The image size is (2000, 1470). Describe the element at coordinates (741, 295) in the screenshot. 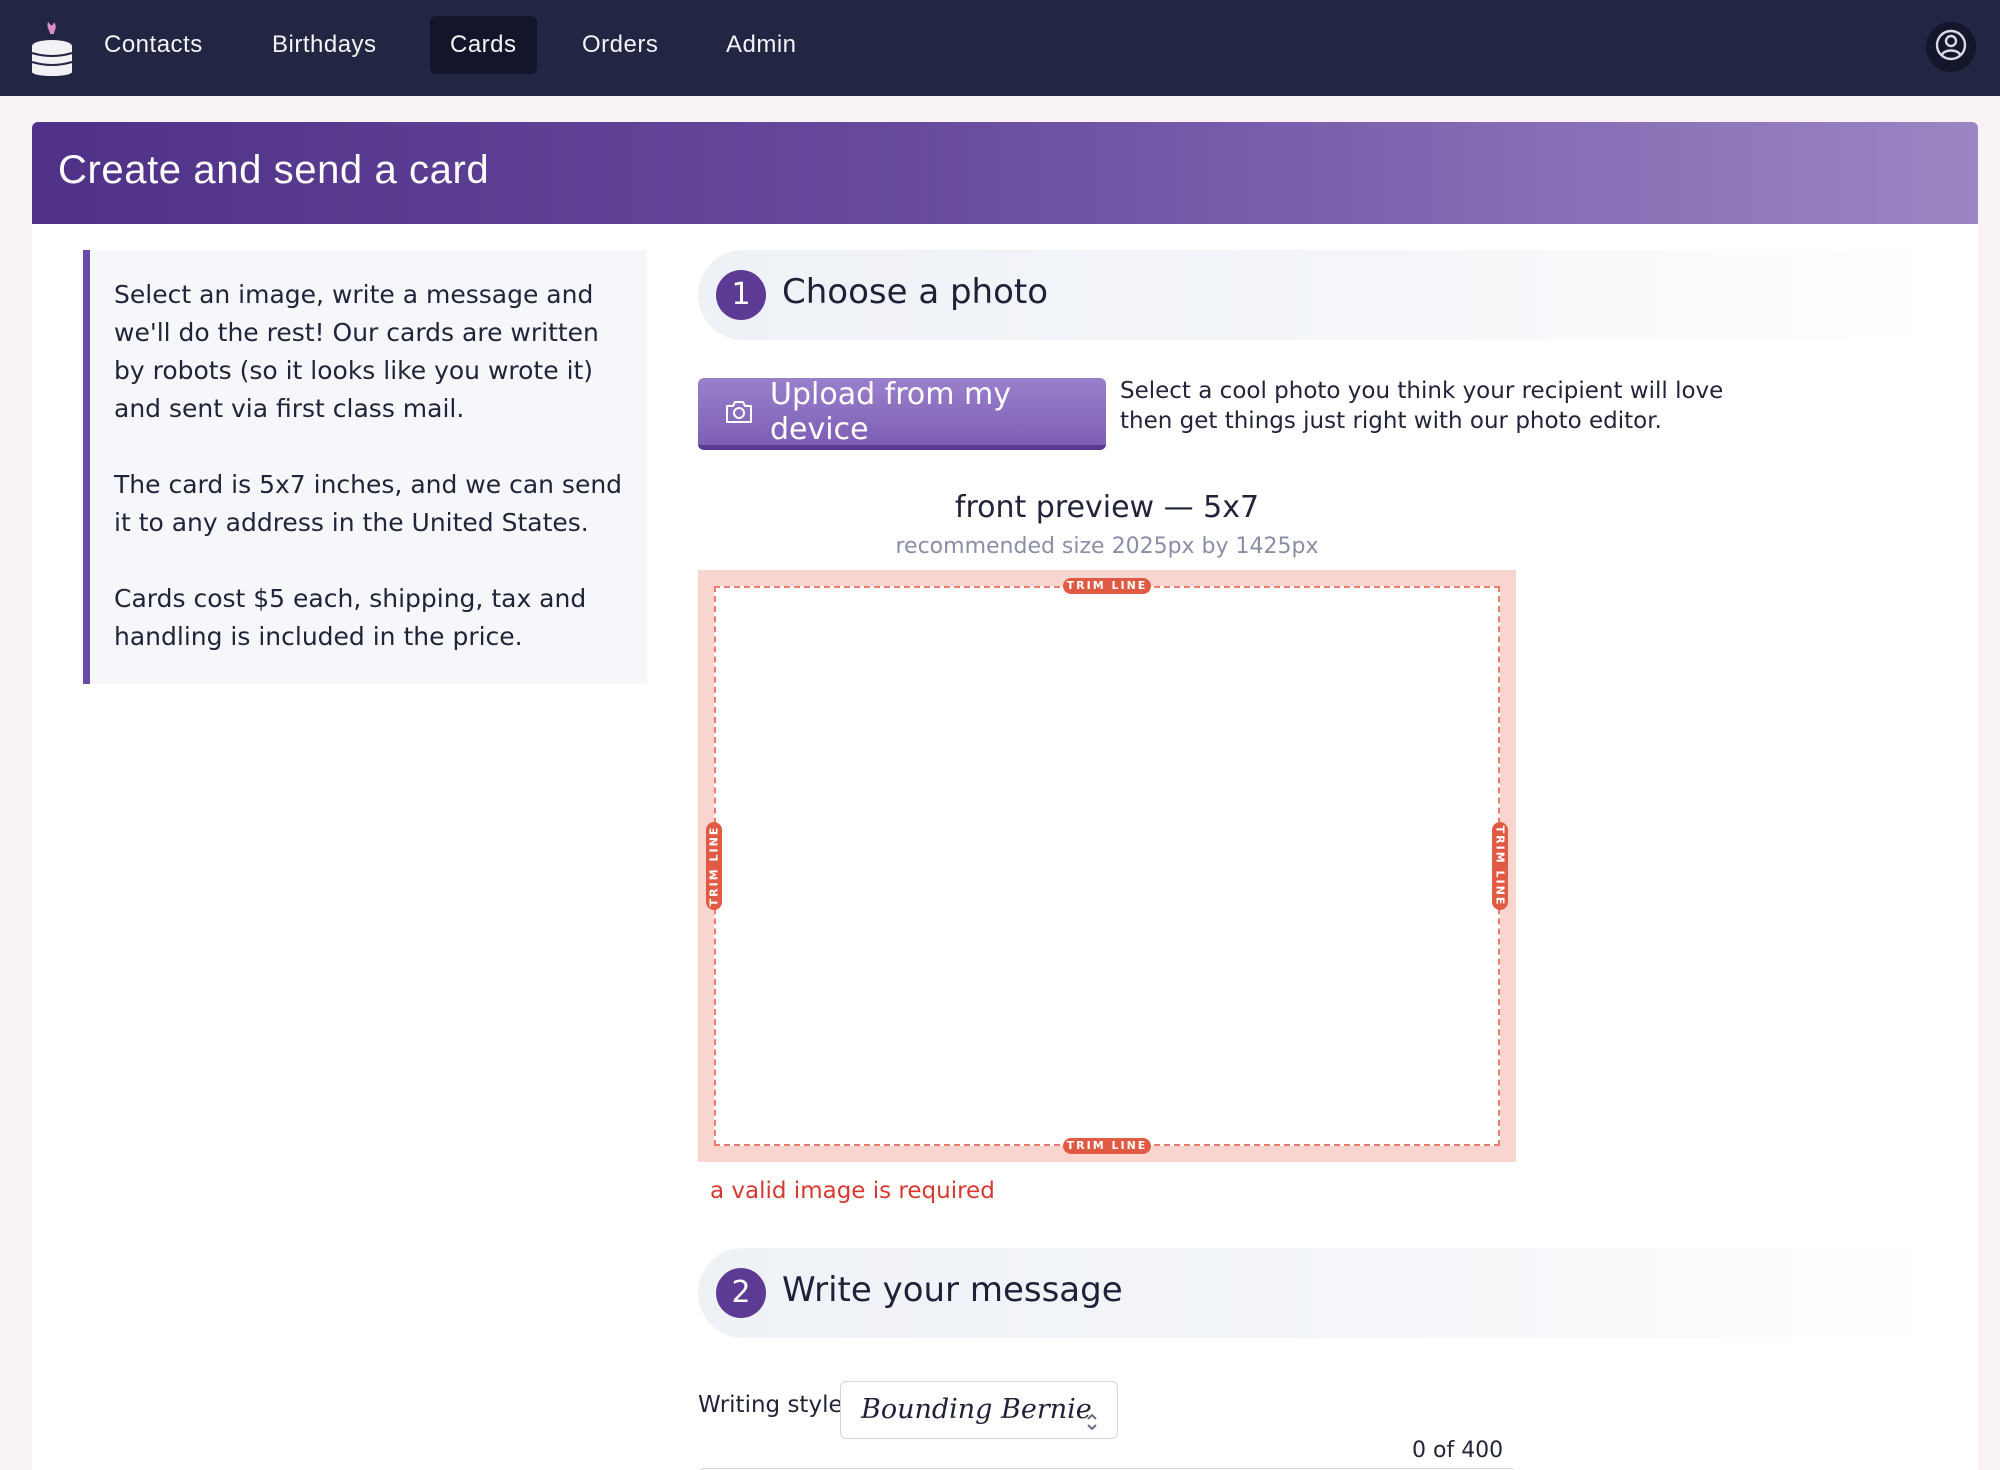

I see `step-number: 1` at that location.